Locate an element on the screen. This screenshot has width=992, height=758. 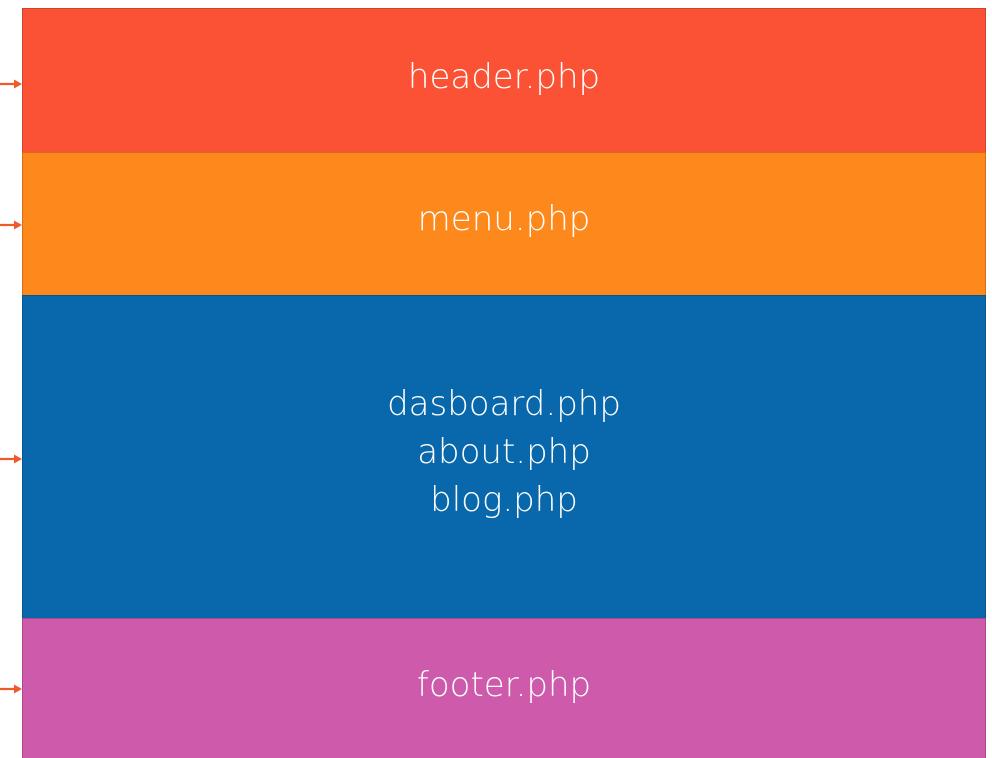
arrow-menu-icon is located at coordinates (11, 225).